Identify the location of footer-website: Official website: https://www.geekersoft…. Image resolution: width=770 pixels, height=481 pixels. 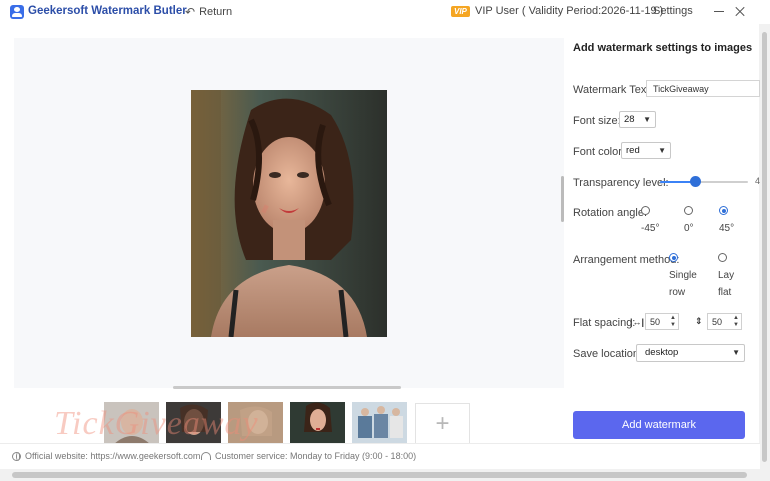
(106, 456).